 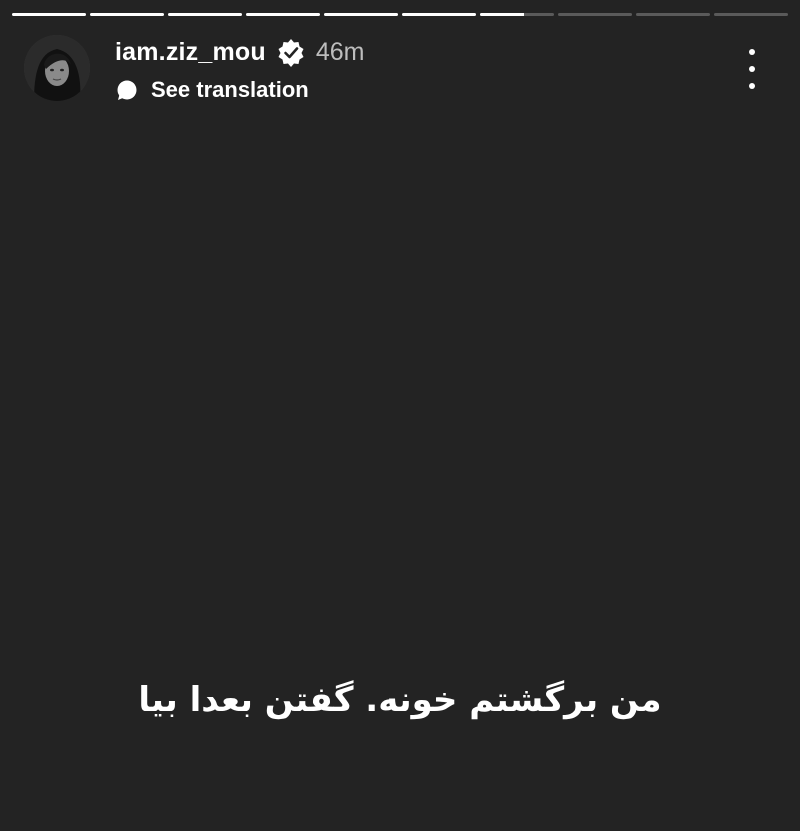 What do you see at coordinates (400, 69) in the screenshot?
I see `story-header: iam.ziz_mou 46m See translation` at bounding box center [400, 69].